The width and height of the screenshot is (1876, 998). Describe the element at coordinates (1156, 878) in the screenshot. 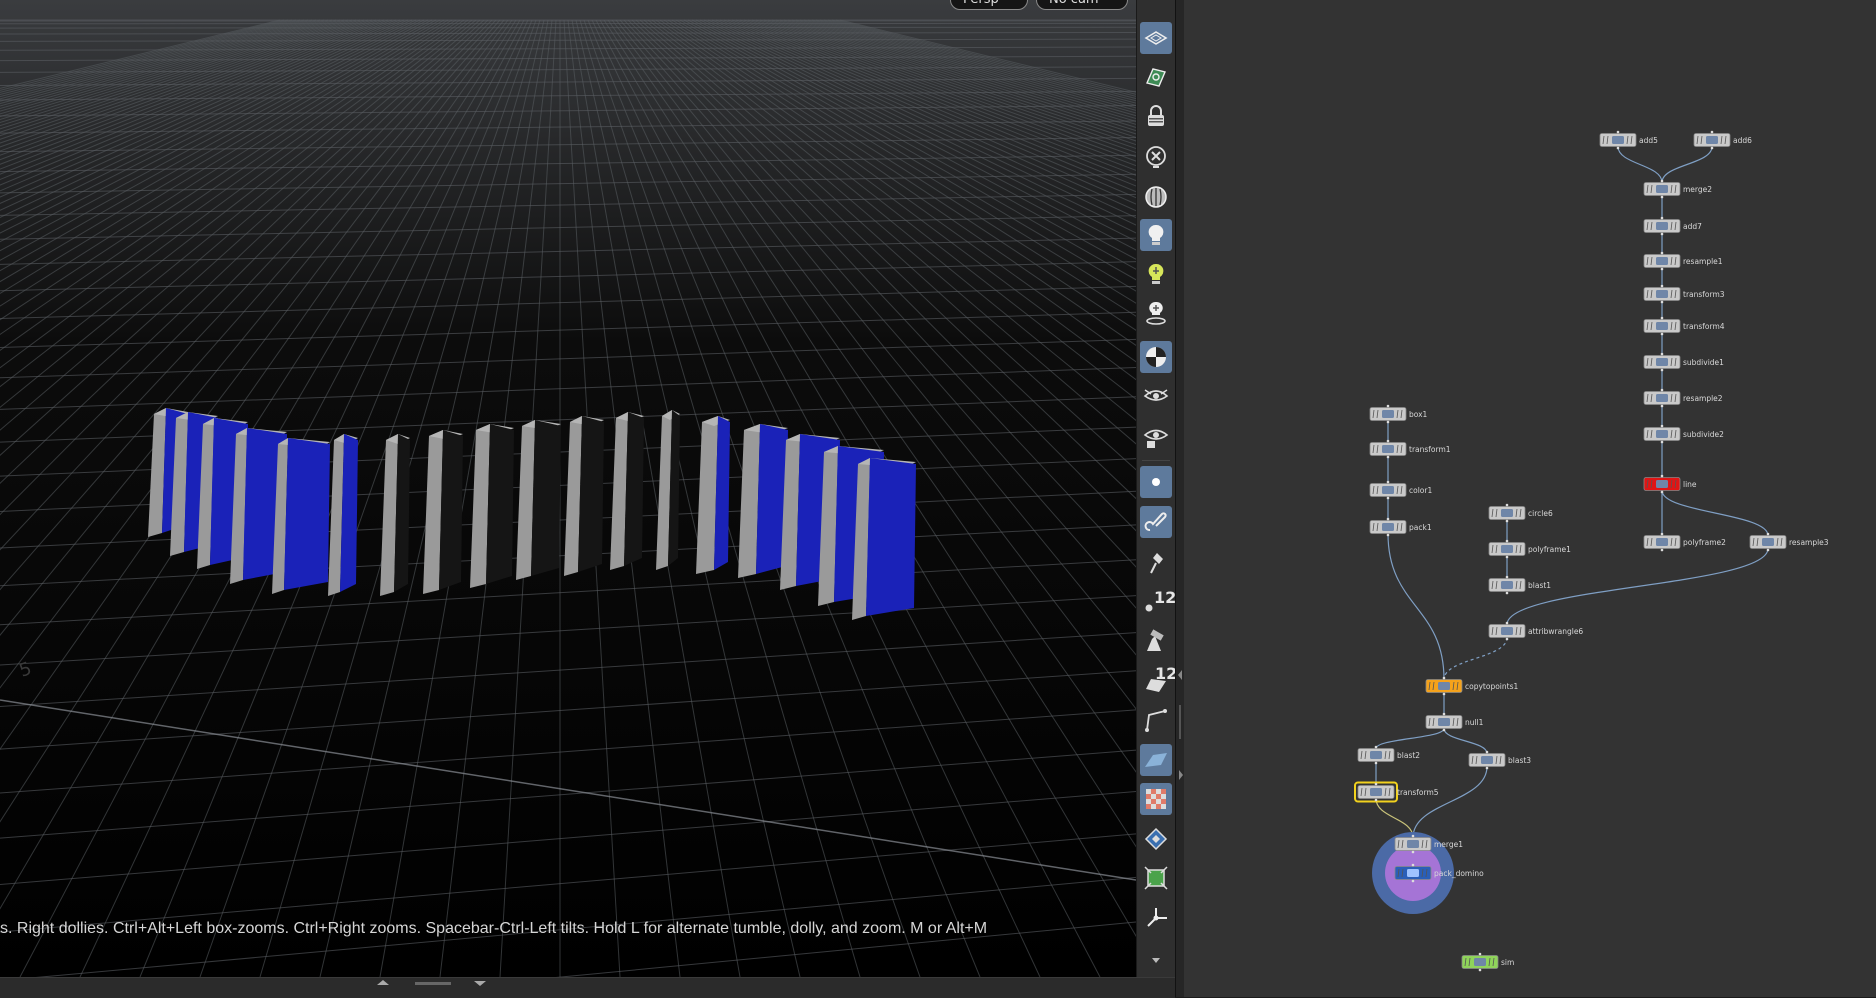

I see `frame-icon` at that location.